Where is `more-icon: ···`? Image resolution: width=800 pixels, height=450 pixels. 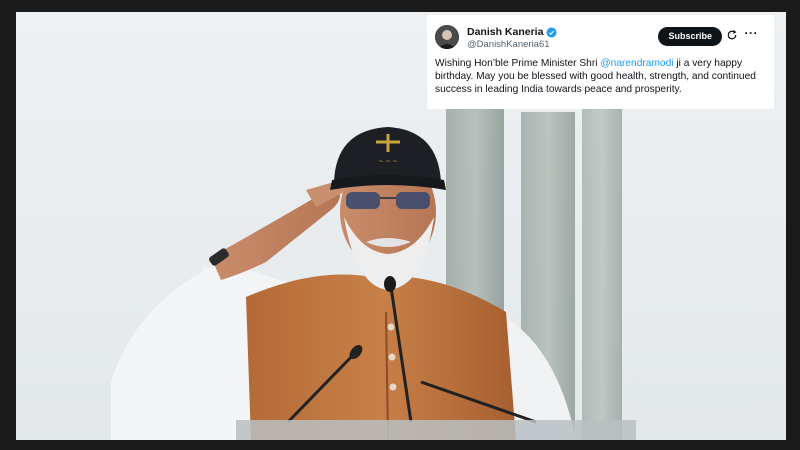 more-icon: ··· is located at coordinates (752, 33).